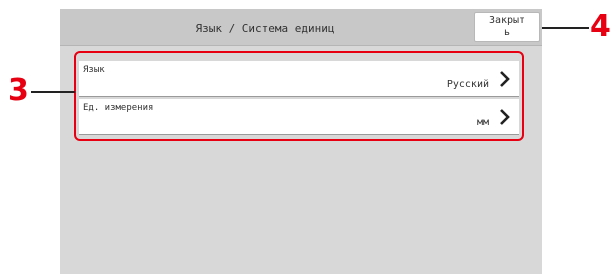  What do you see at coordinates (600, 26) in the screenshot?
I see `callout-number-close: 4` at bounding box center [600, 26].